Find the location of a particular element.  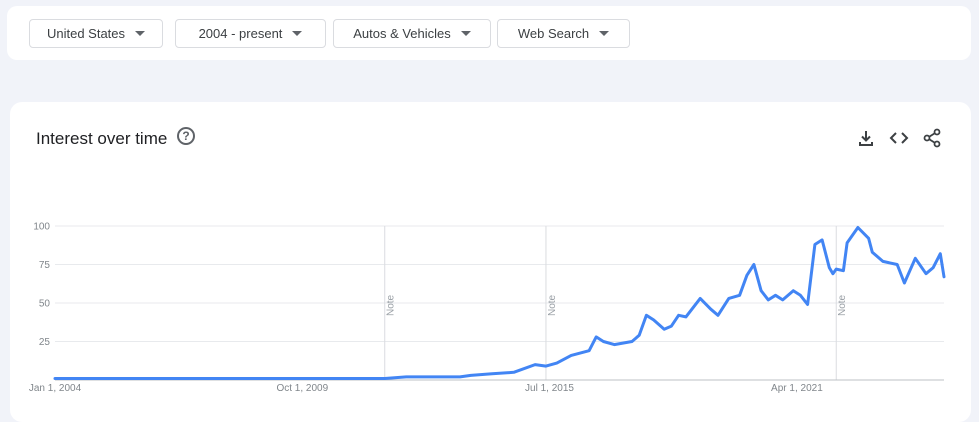

region-dropdown: United States is located at coordinates (96, 33).